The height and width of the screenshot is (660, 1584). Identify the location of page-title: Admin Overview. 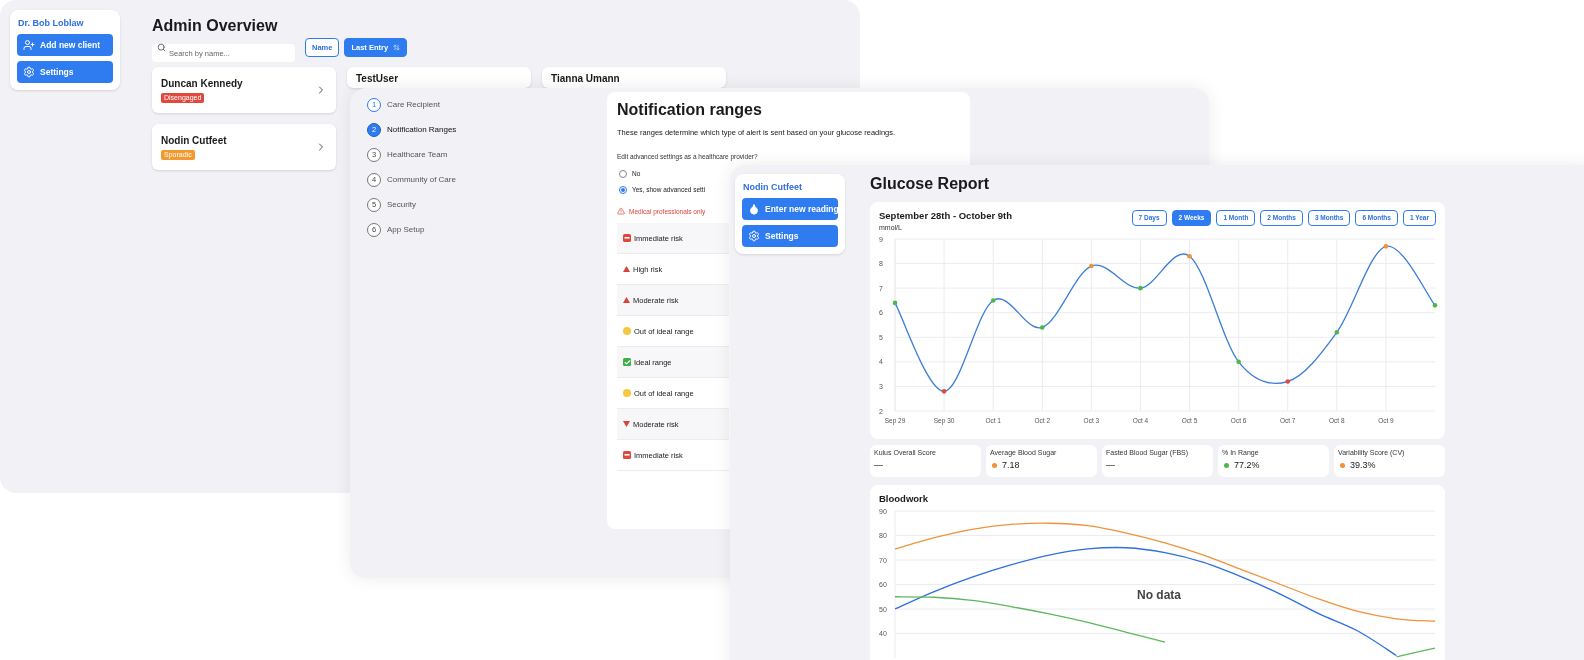
(215, 26).